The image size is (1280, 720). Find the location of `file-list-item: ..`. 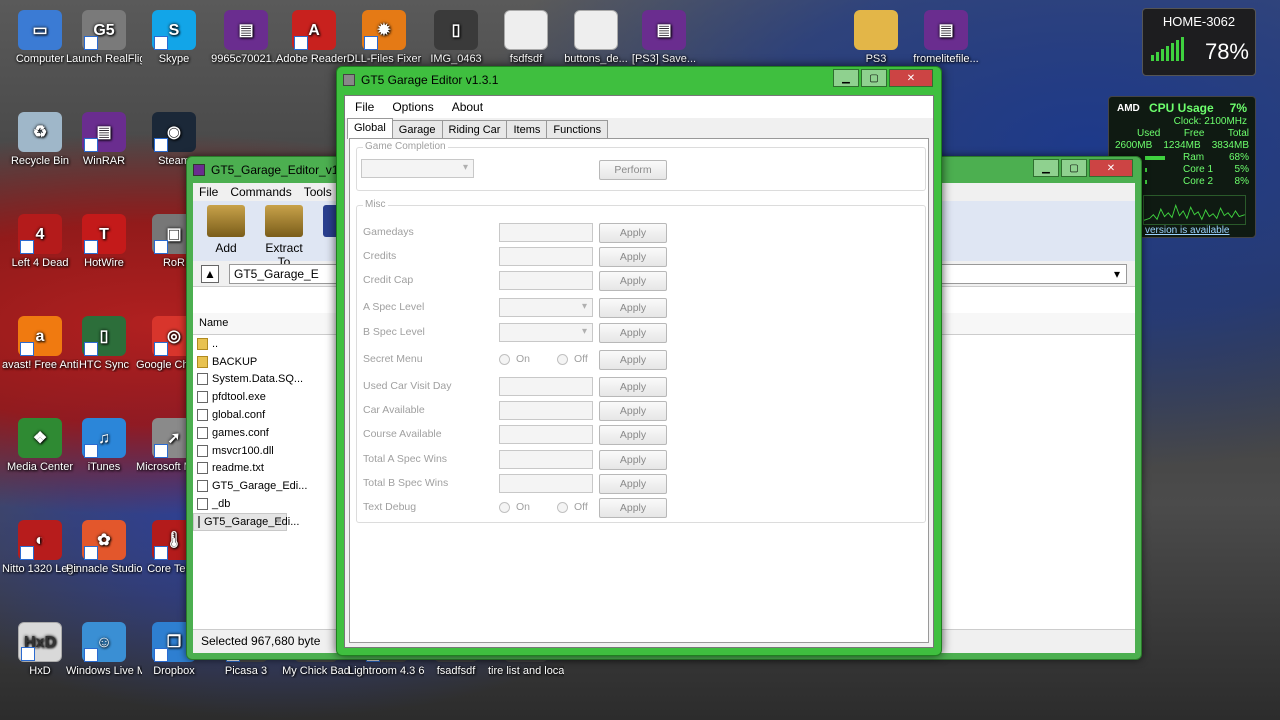

file-list-item: .. is located at coordinates (263, 344).